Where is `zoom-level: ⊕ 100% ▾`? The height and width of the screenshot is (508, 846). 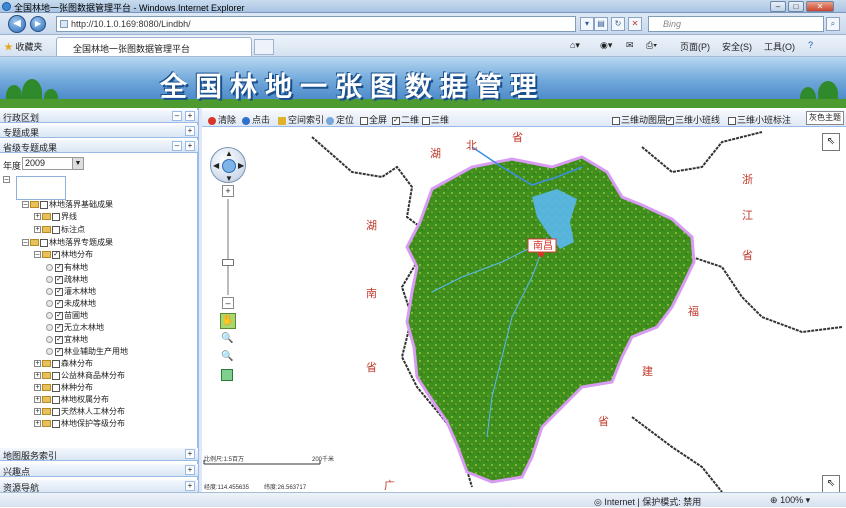
zoom-level: ⊕ 100% ▾ is located at coordinates (790, 500).